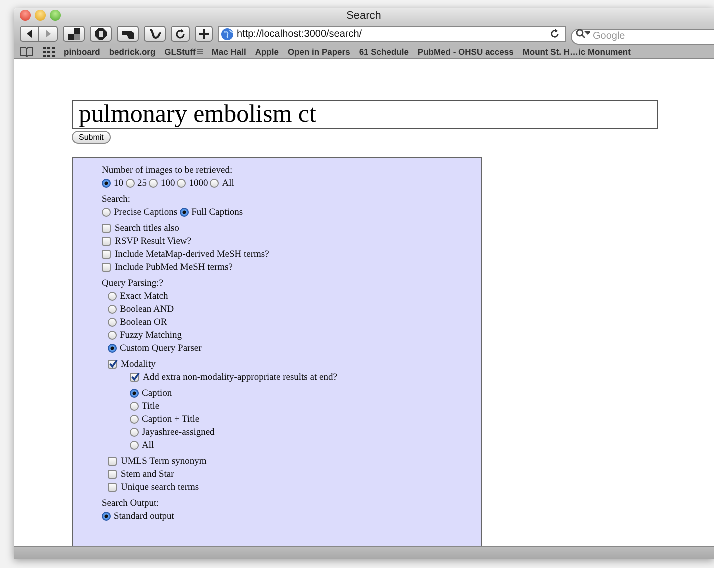 This screenshot has height=568, width=714. What do you see at coordinates (576, 51) in the screenshot?
I see `bookmark-link: Mount St. H…ic Monument` at bounding box center [576, 51].